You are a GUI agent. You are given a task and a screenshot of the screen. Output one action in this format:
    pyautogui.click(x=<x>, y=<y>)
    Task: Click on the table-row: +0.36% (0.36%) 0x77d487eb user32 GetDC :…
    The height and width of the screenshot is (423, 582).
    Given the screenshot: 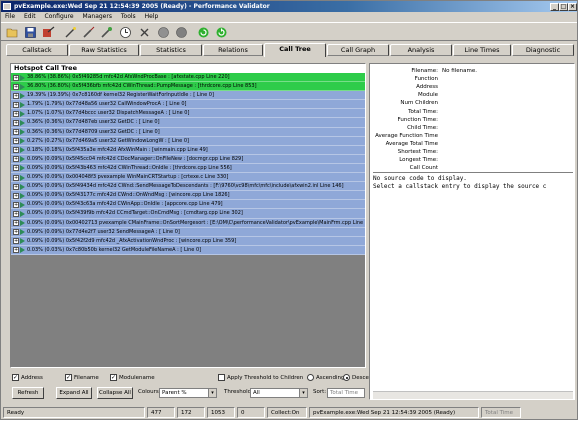 What is the action you would take?
    pyautogui.click(x=188, y=123)
    